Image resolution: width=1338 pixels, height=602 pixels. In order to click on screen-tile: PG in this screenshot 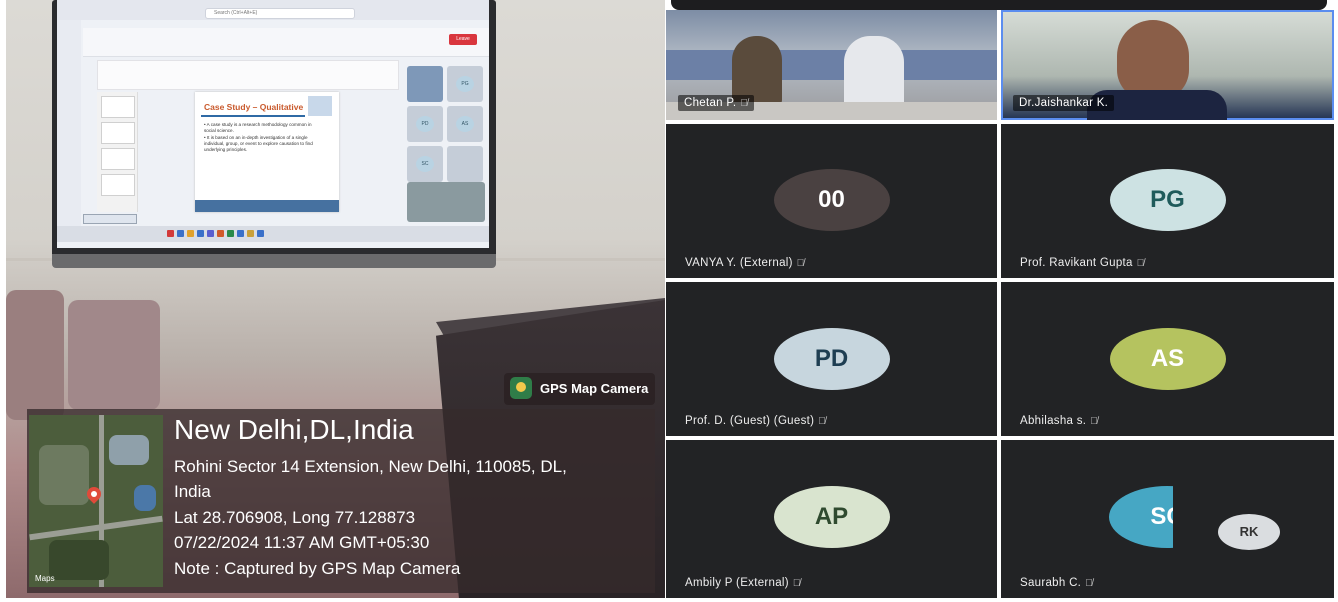, I will do `click(465, 84)`.